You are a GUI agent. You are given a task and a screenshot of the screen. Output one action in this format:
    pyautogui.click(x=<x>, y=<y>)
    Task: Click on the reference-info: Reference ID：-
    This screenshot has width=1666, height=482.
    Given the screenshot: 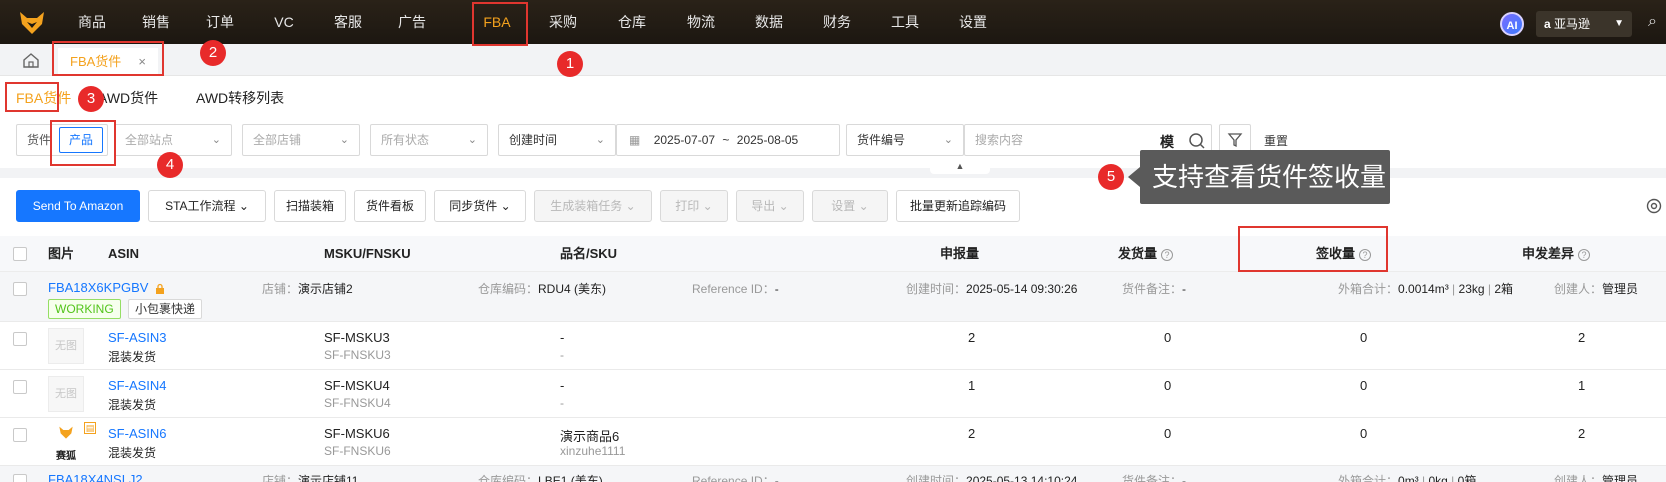 What is the action you would take?
    pyautogui.click(x=735, y=477)
    